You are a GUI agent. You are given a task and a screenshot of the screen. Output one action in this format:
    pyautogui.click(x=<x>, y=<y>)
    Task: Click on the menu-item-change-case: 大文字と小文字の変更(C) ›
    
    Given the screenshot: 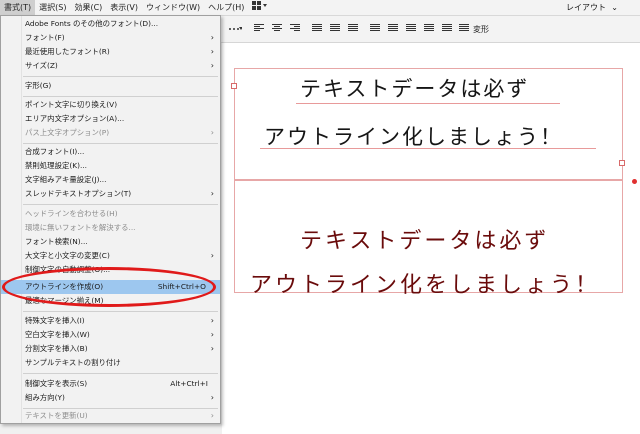 What is the action you would take?
    pyautogui.click(x=110, y=256)
    